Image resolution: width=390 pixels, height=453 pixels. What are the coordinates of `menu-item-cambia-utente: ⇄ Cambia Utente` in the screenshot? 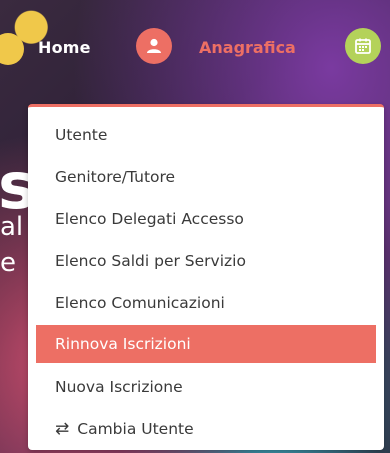 It's located at (206, 429).